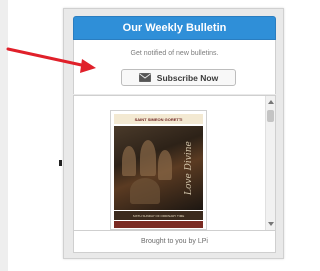  Describe the element at coordinates (174, 28) in the screenshot. I see `widget-title: Our Weekly Bulletin` at that location.